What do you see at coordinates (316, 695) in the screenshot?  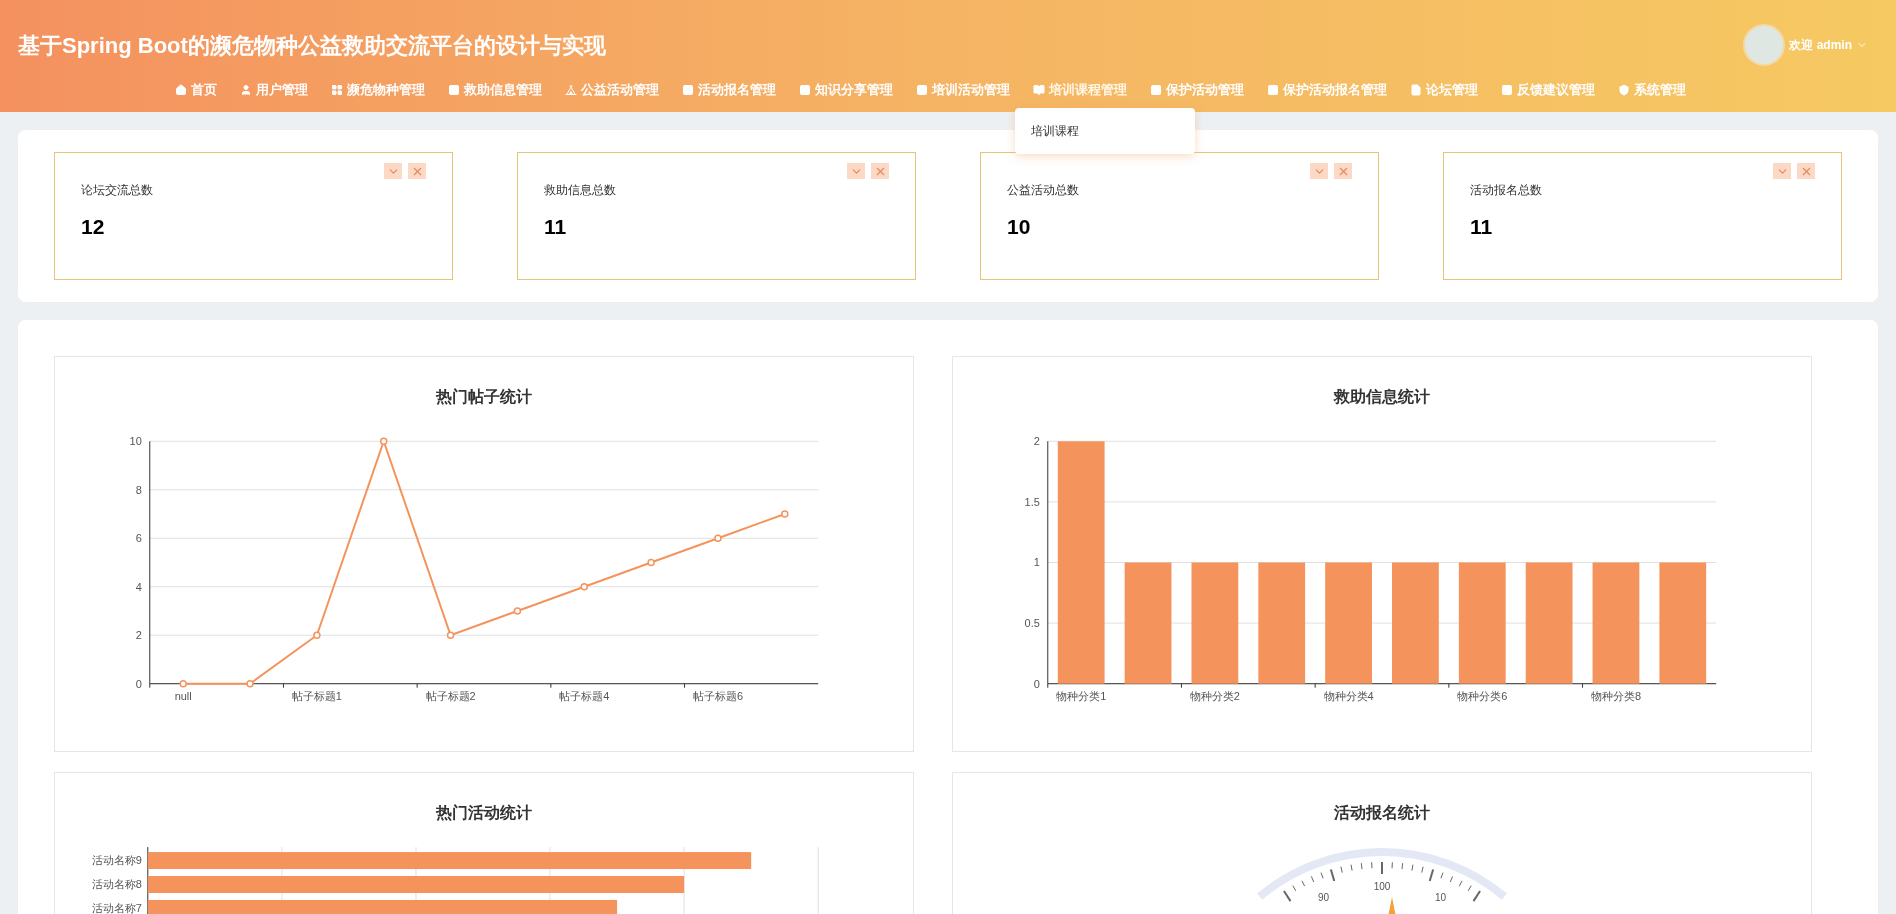 I see `axis-category-label: 帖子标题1` at bounding box center [316, 695].